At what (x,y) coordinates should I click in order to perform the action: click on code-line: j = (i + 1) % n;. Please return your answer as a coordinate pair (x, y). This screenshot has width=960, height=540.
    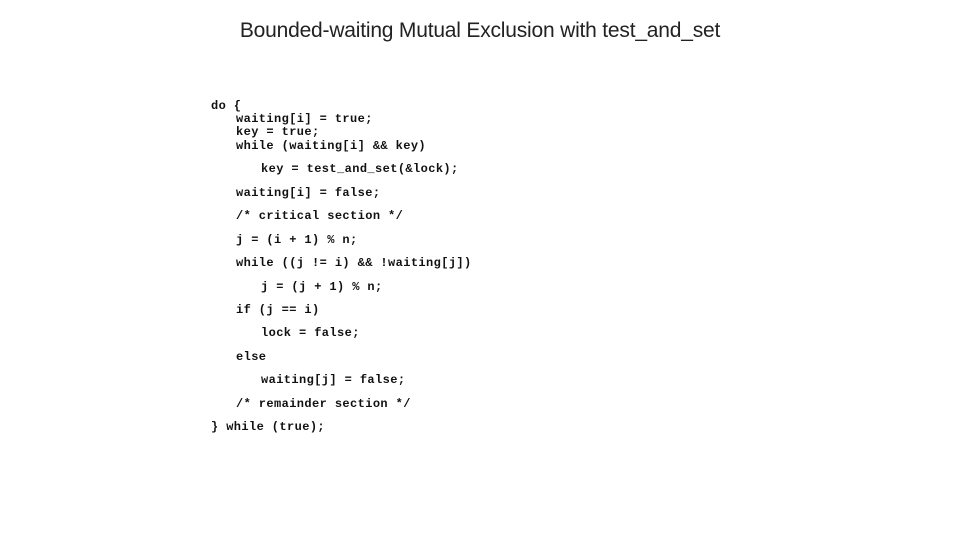
    Looking at the image, I should click on (297, 240).